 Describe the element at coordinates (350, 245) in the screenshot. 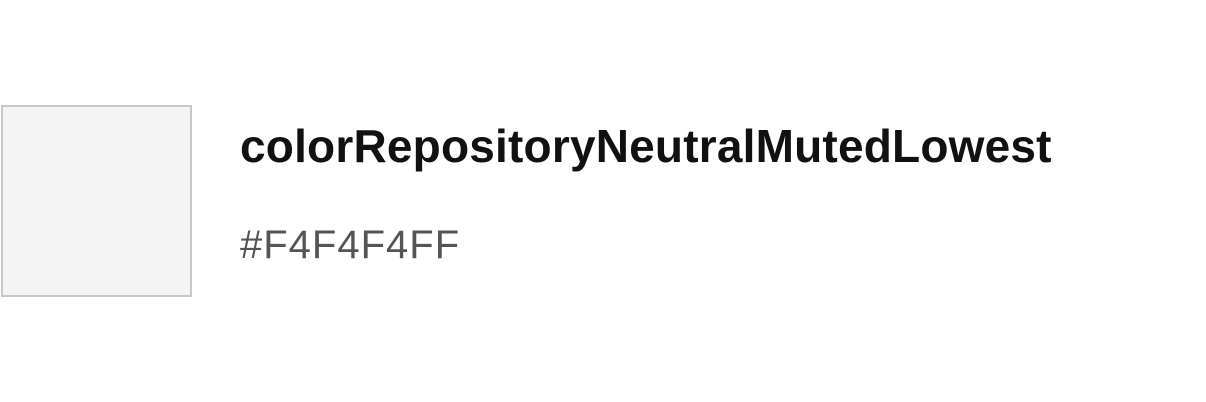

I see `token-value: #F4F4F4FF` at that location.